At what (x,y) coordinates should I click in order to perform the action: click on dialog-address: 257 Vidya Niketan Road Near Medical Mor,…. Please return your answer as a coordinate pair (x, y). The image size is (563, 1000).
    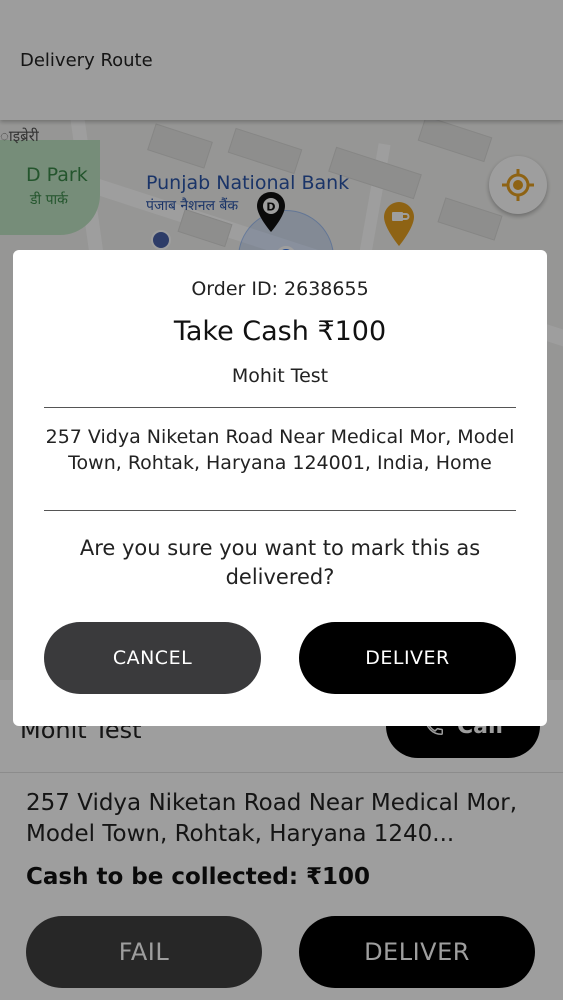
    Looking at the image, I should click on (280, 450).